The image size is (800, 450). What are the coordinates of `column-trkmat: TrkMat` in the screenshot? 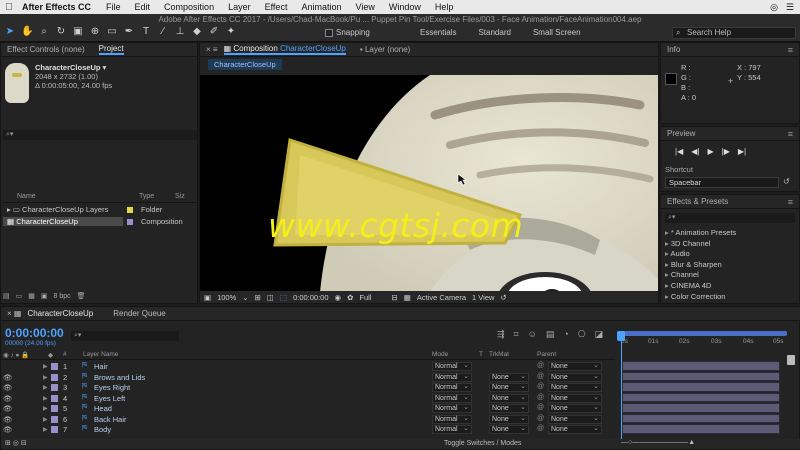 It's located at (499, 354).